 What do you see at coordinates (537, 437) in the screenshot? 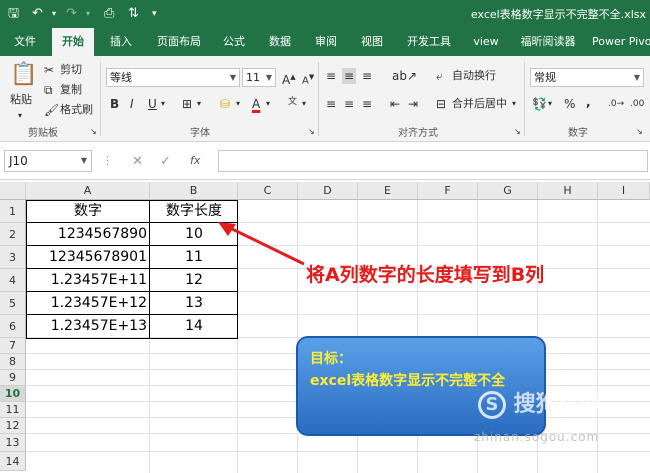
I see `watermark-url: zhinan.sogou.com` at bounding box center [537, 437].